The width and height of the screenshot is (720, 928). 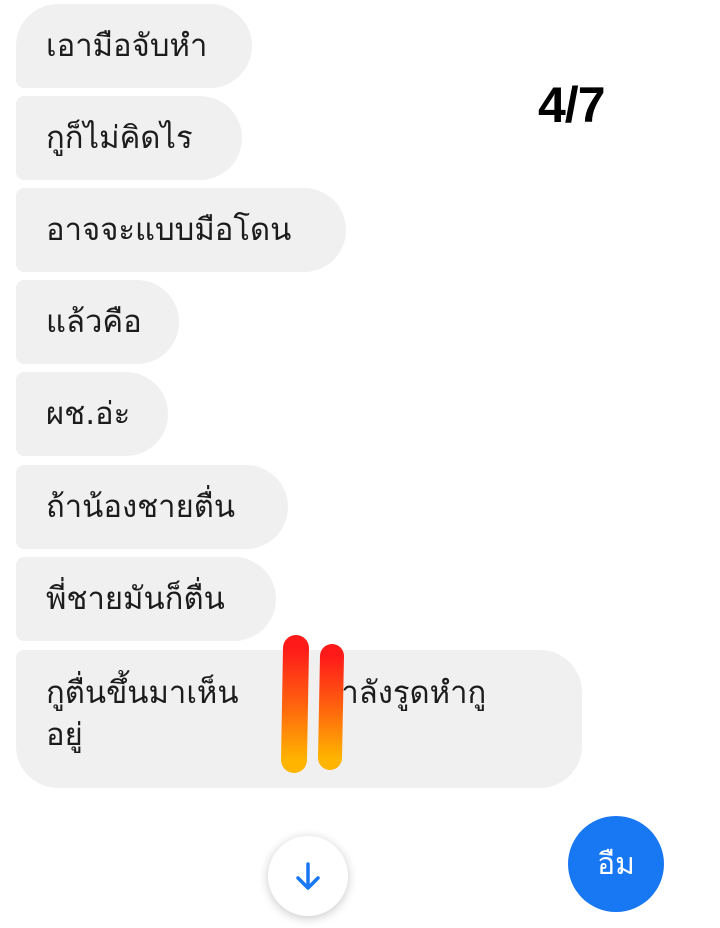 I want to click on arrow-down-icon, so click(x=308, y=876).